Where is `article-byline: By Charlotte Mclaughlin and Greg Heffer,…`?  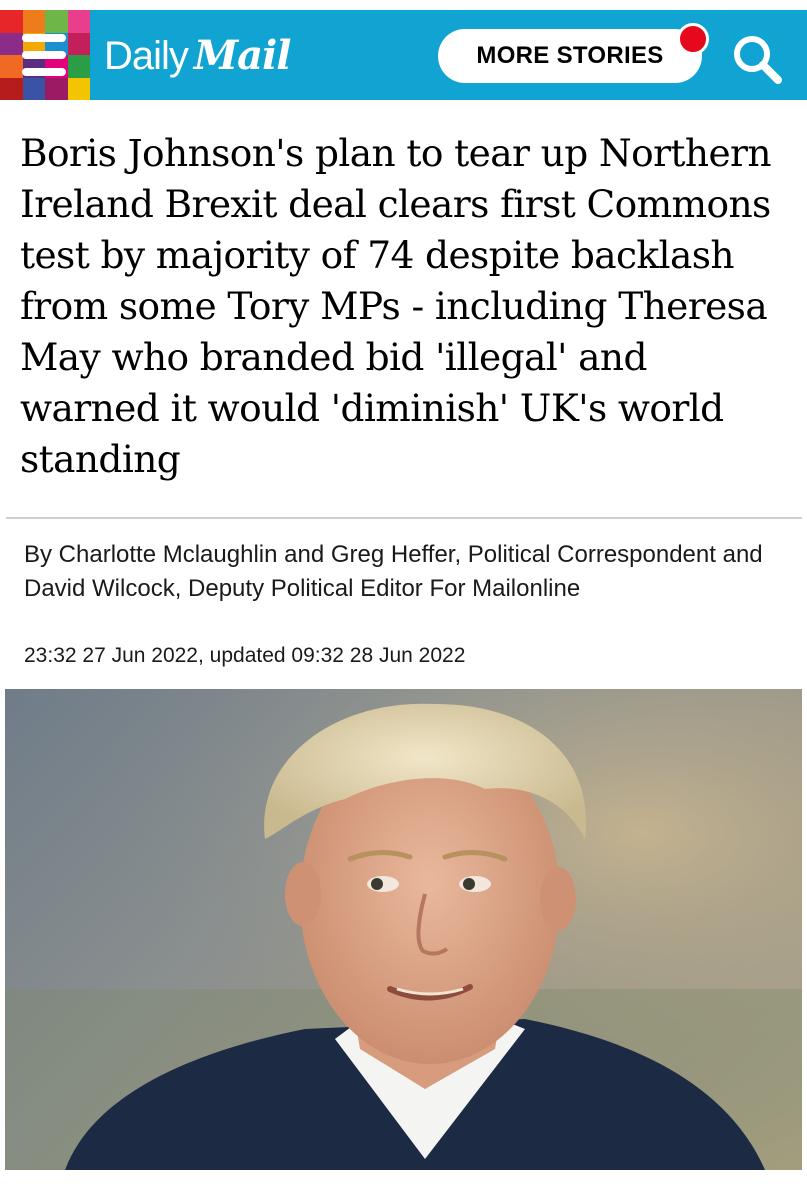
article-byline: By Charlotte Mclaughlin and Greg Heffer,… is located at coordinates (393, 571).